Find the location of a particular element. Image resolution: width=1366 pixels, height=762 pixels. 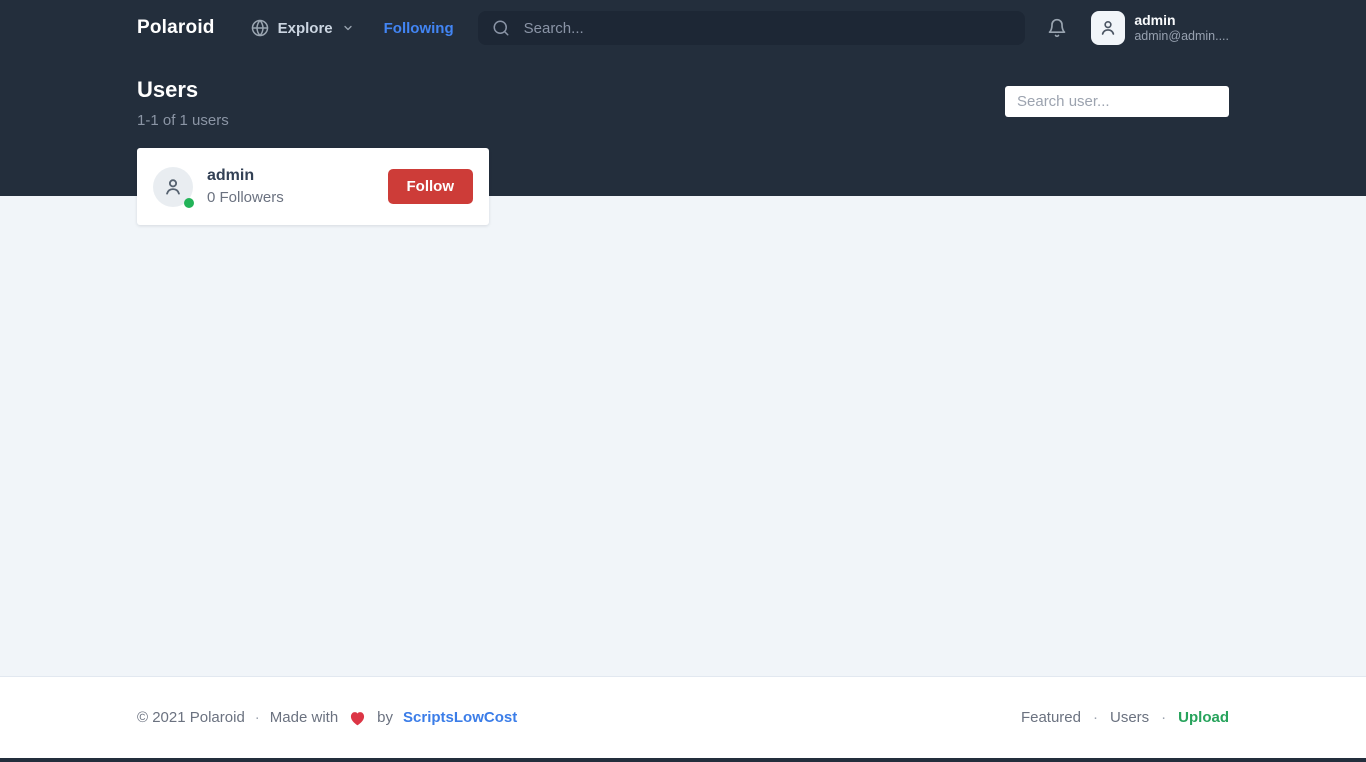

bell-icon is located at coordinates (1057, 28).